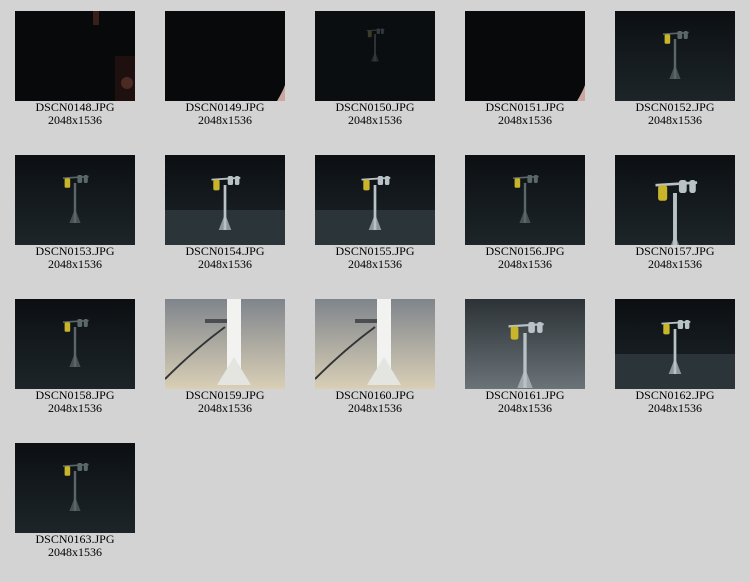  I want to click on thumbnail-item: DSCN0160.JPG 2048x1536, so click(375, 358).